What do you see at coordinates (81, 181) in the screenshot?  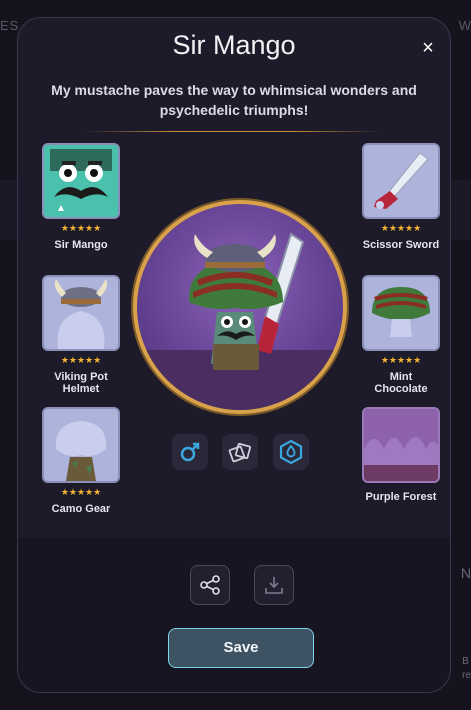 I see `mustache-face-icon` at bounding box center [81, 181].